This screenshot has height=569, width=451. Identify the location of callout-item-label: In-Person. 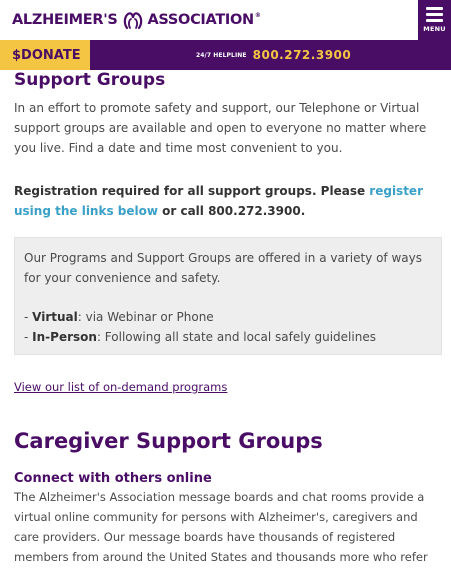
(64, 337).